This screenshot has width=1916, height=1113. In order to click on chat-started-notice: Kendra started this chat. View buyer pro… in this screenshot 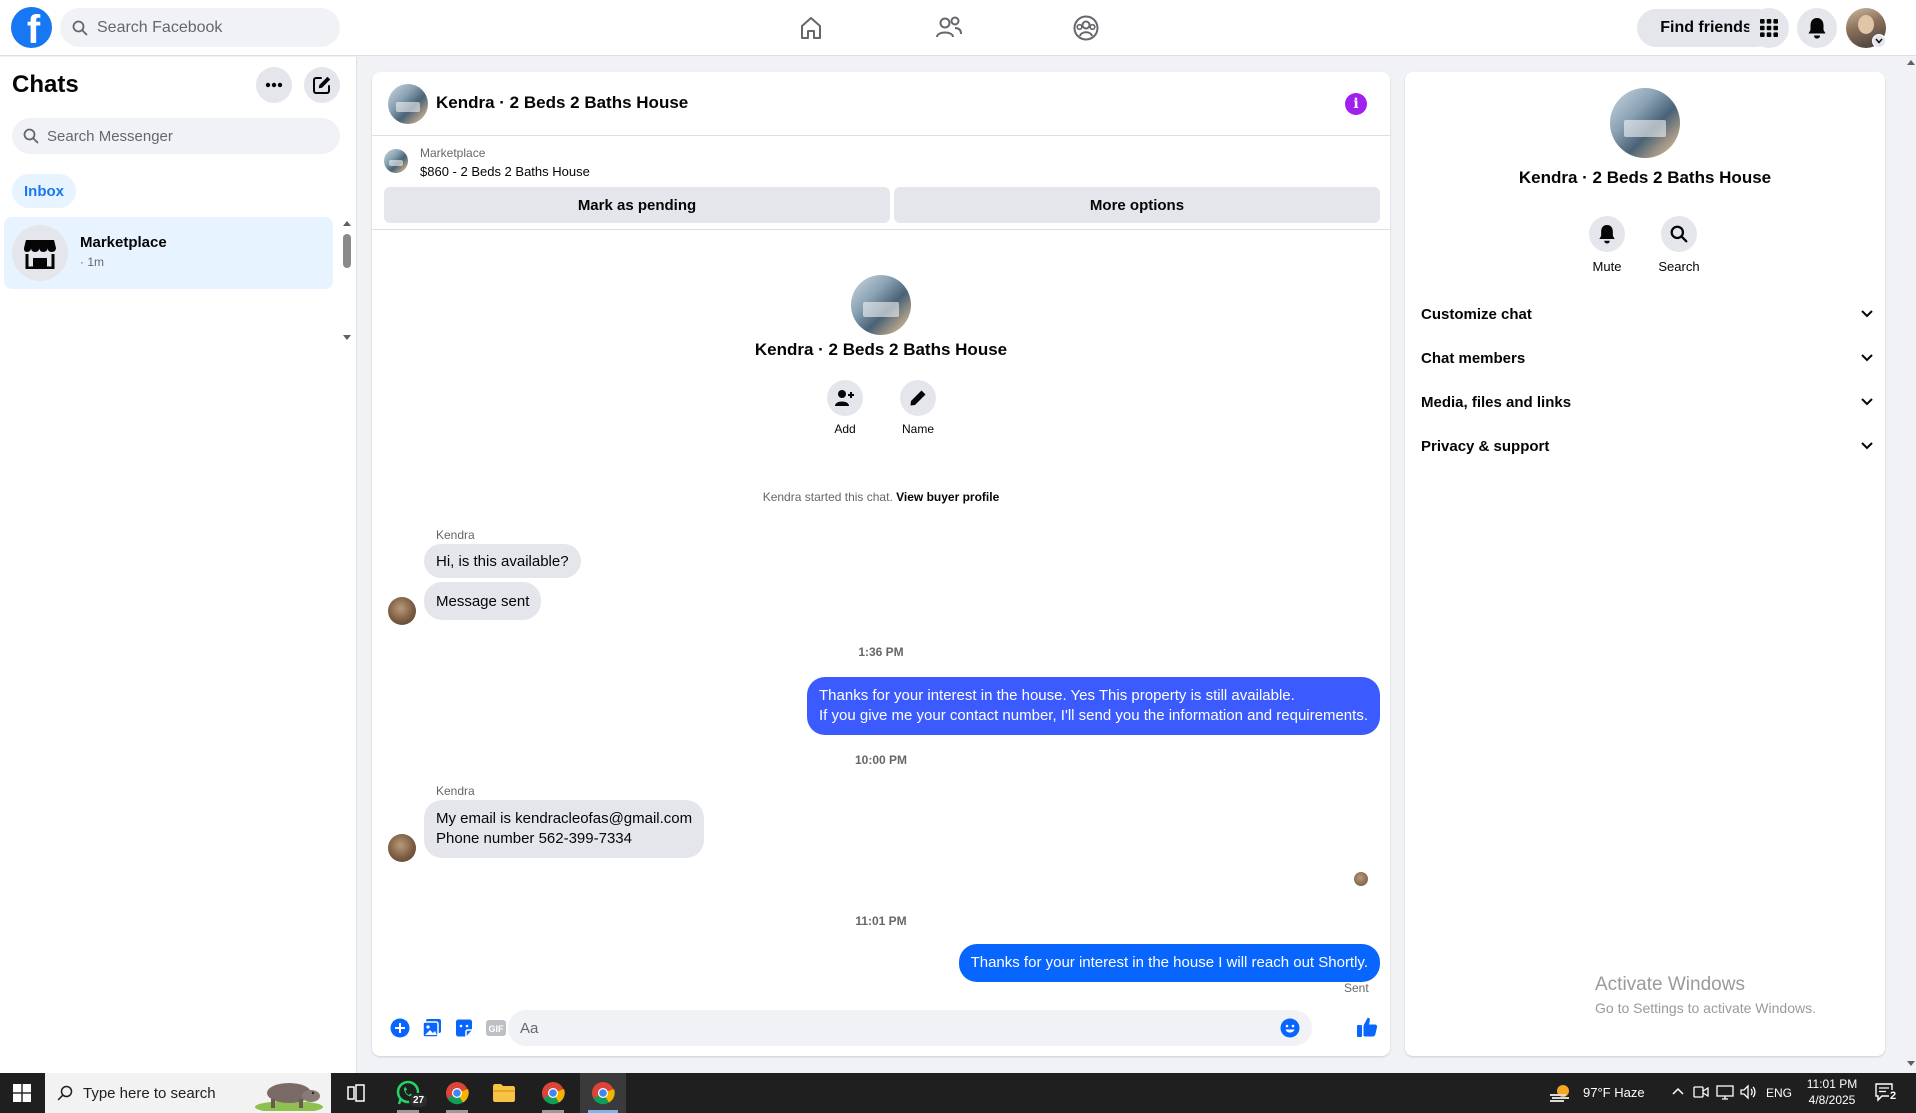, I will do `click(881, 497)`.